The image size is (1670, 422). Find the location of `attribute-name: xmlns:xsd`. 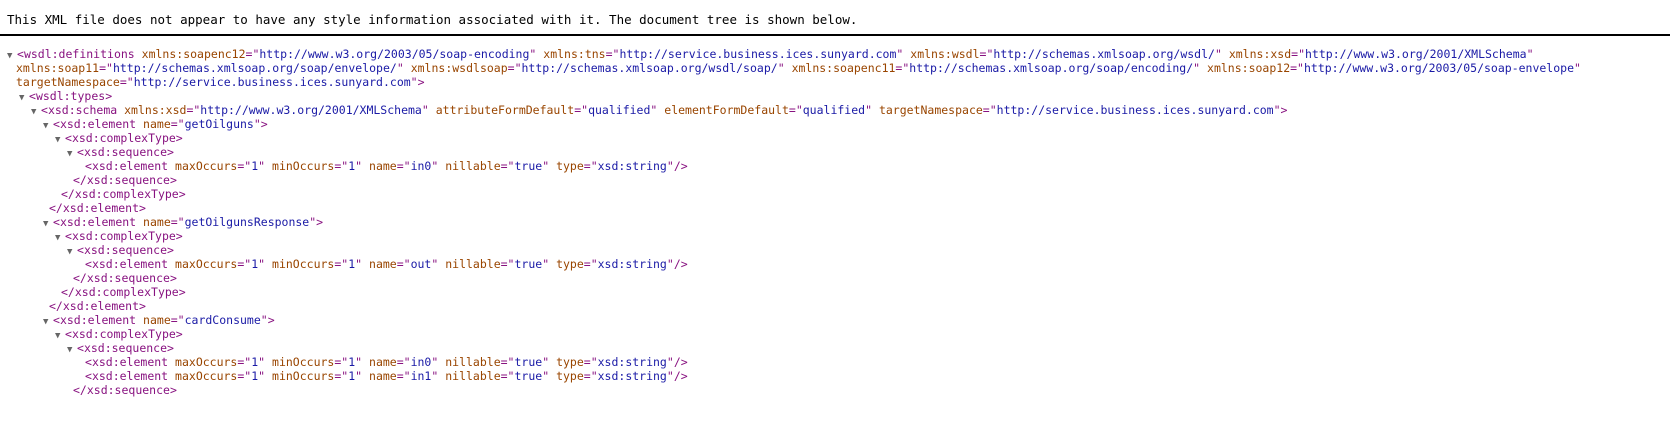

attribute-name: xmlns:xsd is located at coordinates (155, 110).